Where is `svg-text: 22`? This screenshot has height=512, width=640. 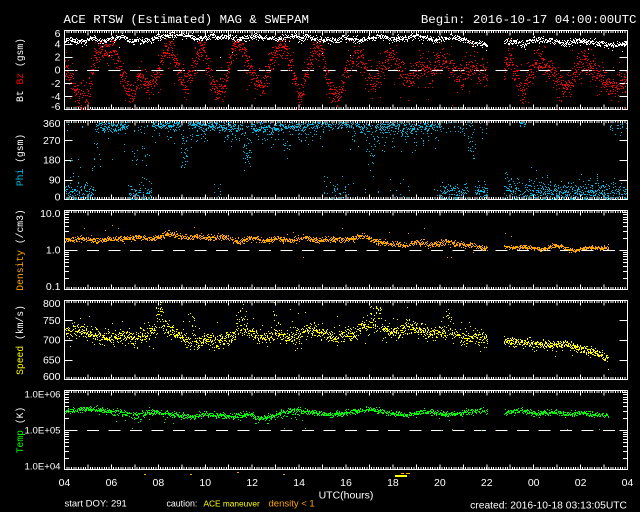 svg-text: 22 is located at coordinates (487, 483).